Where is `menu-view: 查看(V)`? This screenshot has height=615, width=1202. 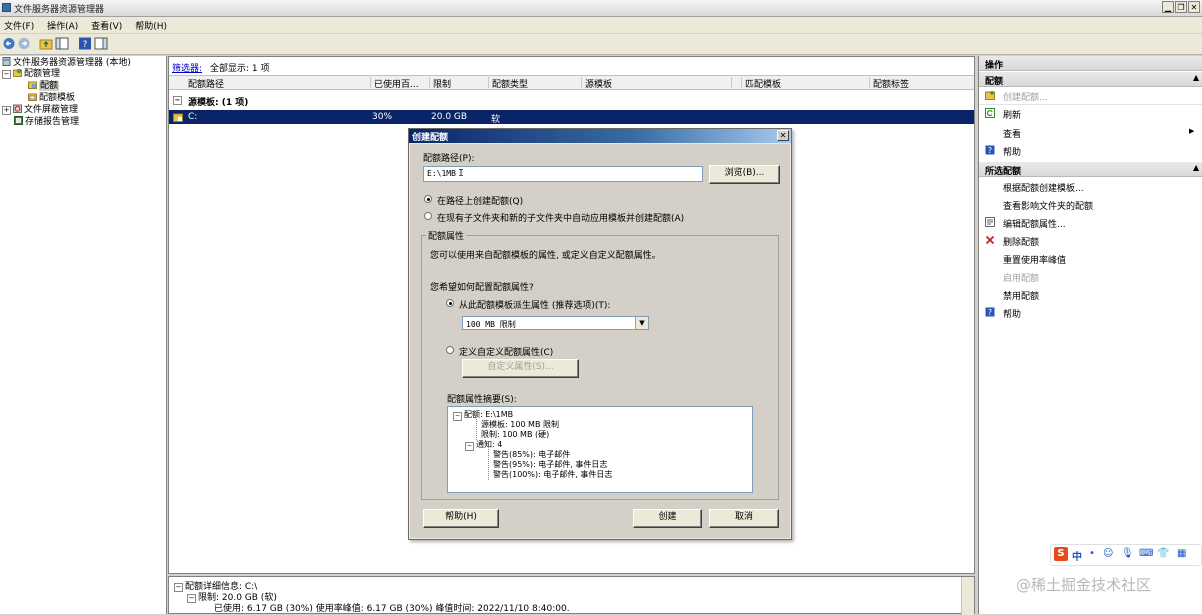
menu-view: 查看(V) is located at coordinates (107, 24).